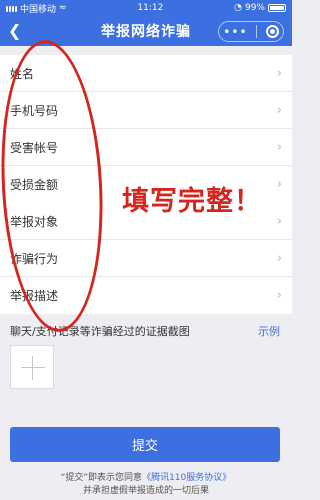 The width and height of the screenshot is (320, 500). I want to click on agreement-line-1: “提交”即表示您同意《腾讯110服务协议》, so click(146, 478).